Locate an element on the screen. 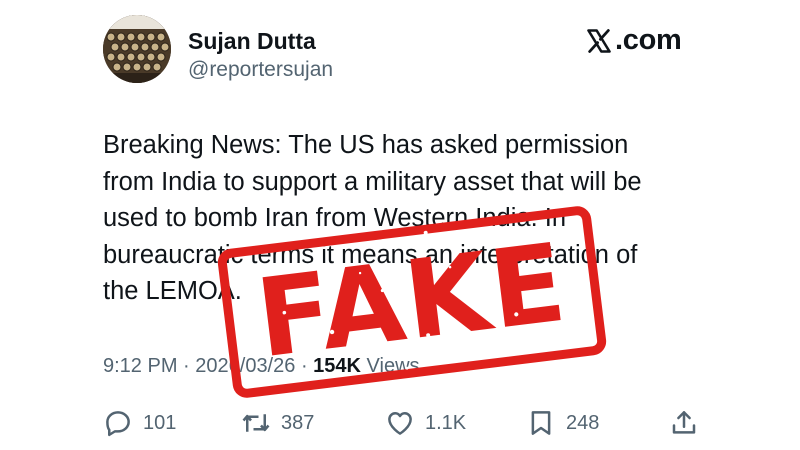  heart-icon is located at coordinates (400, 423).